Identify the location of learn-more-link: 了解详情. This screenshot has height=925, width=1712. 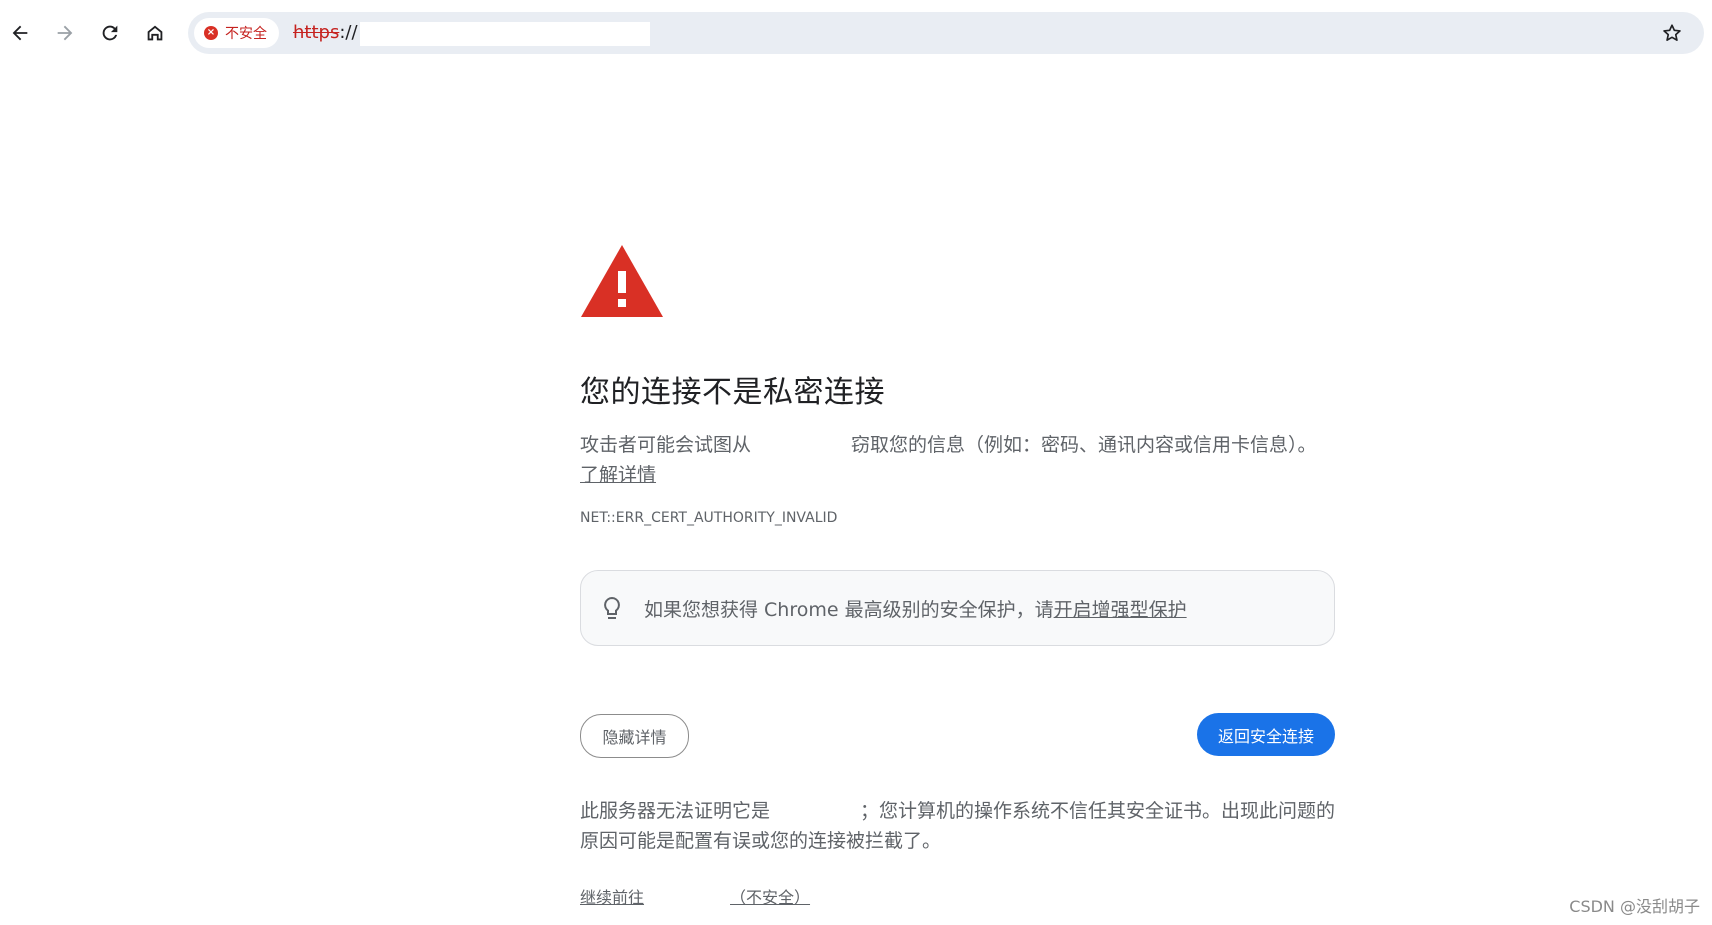
(618, 475).